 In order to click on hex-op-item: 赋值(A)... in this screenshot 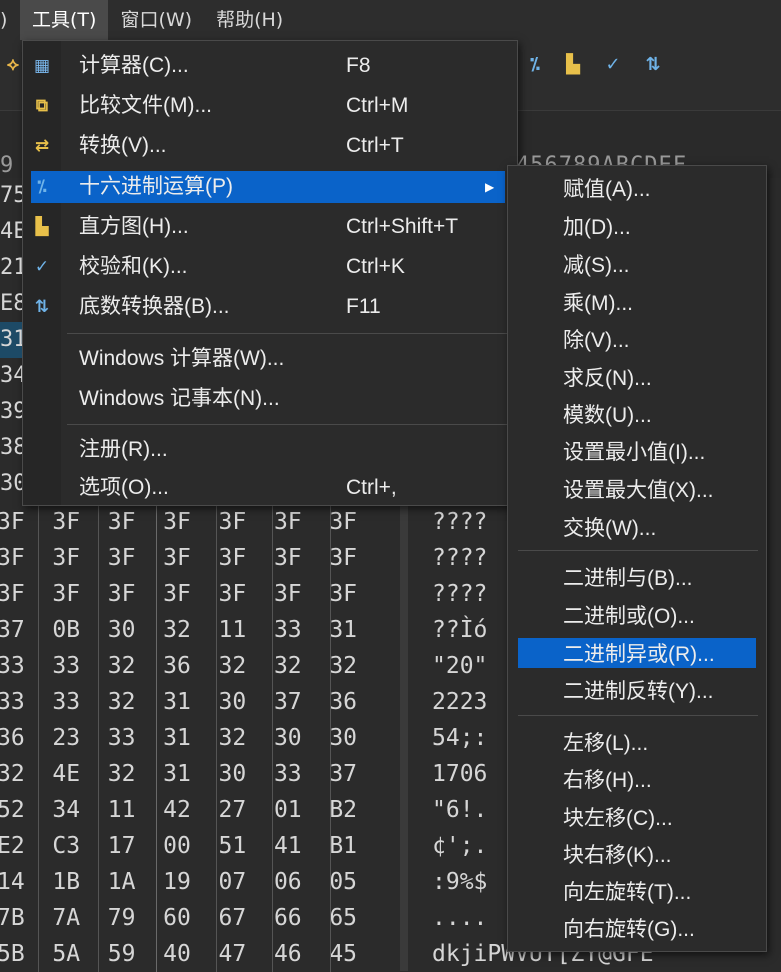, I will do `click(637, 189)`.